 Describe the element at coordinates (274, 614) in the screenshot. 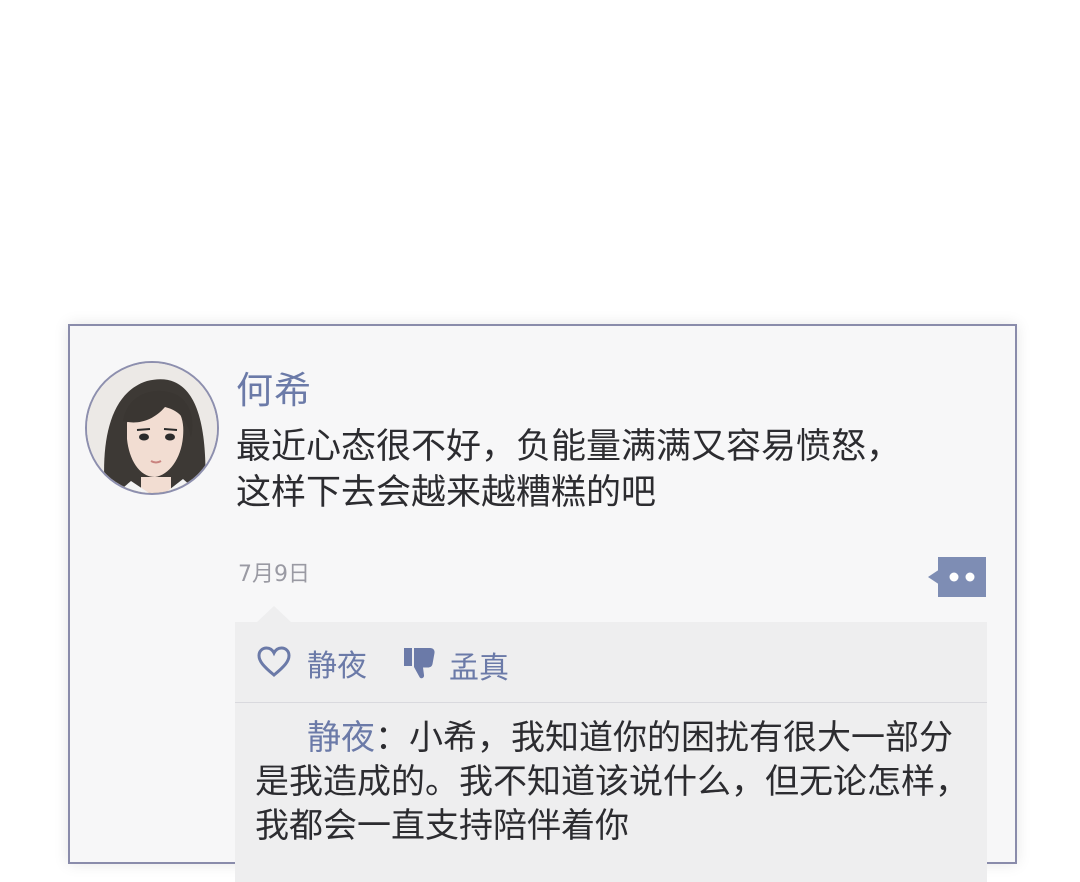

I see `reaction-panel-pointer` at that location.